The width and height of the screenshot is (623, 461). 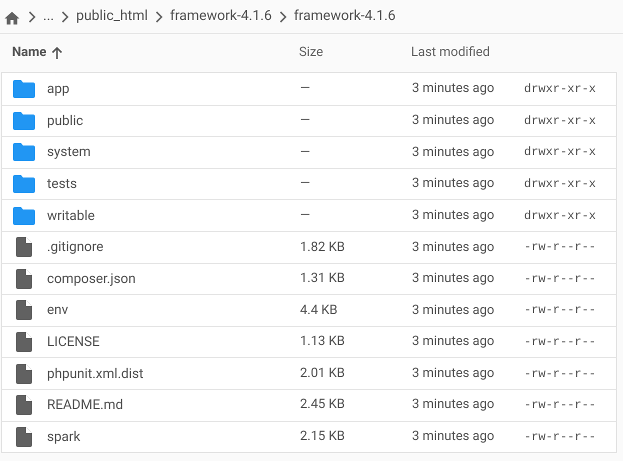 What do you see at coordinates (322, 436) in the screenshot?
I see `file-size: 2.15 KB` at bounding box center [322, 436].